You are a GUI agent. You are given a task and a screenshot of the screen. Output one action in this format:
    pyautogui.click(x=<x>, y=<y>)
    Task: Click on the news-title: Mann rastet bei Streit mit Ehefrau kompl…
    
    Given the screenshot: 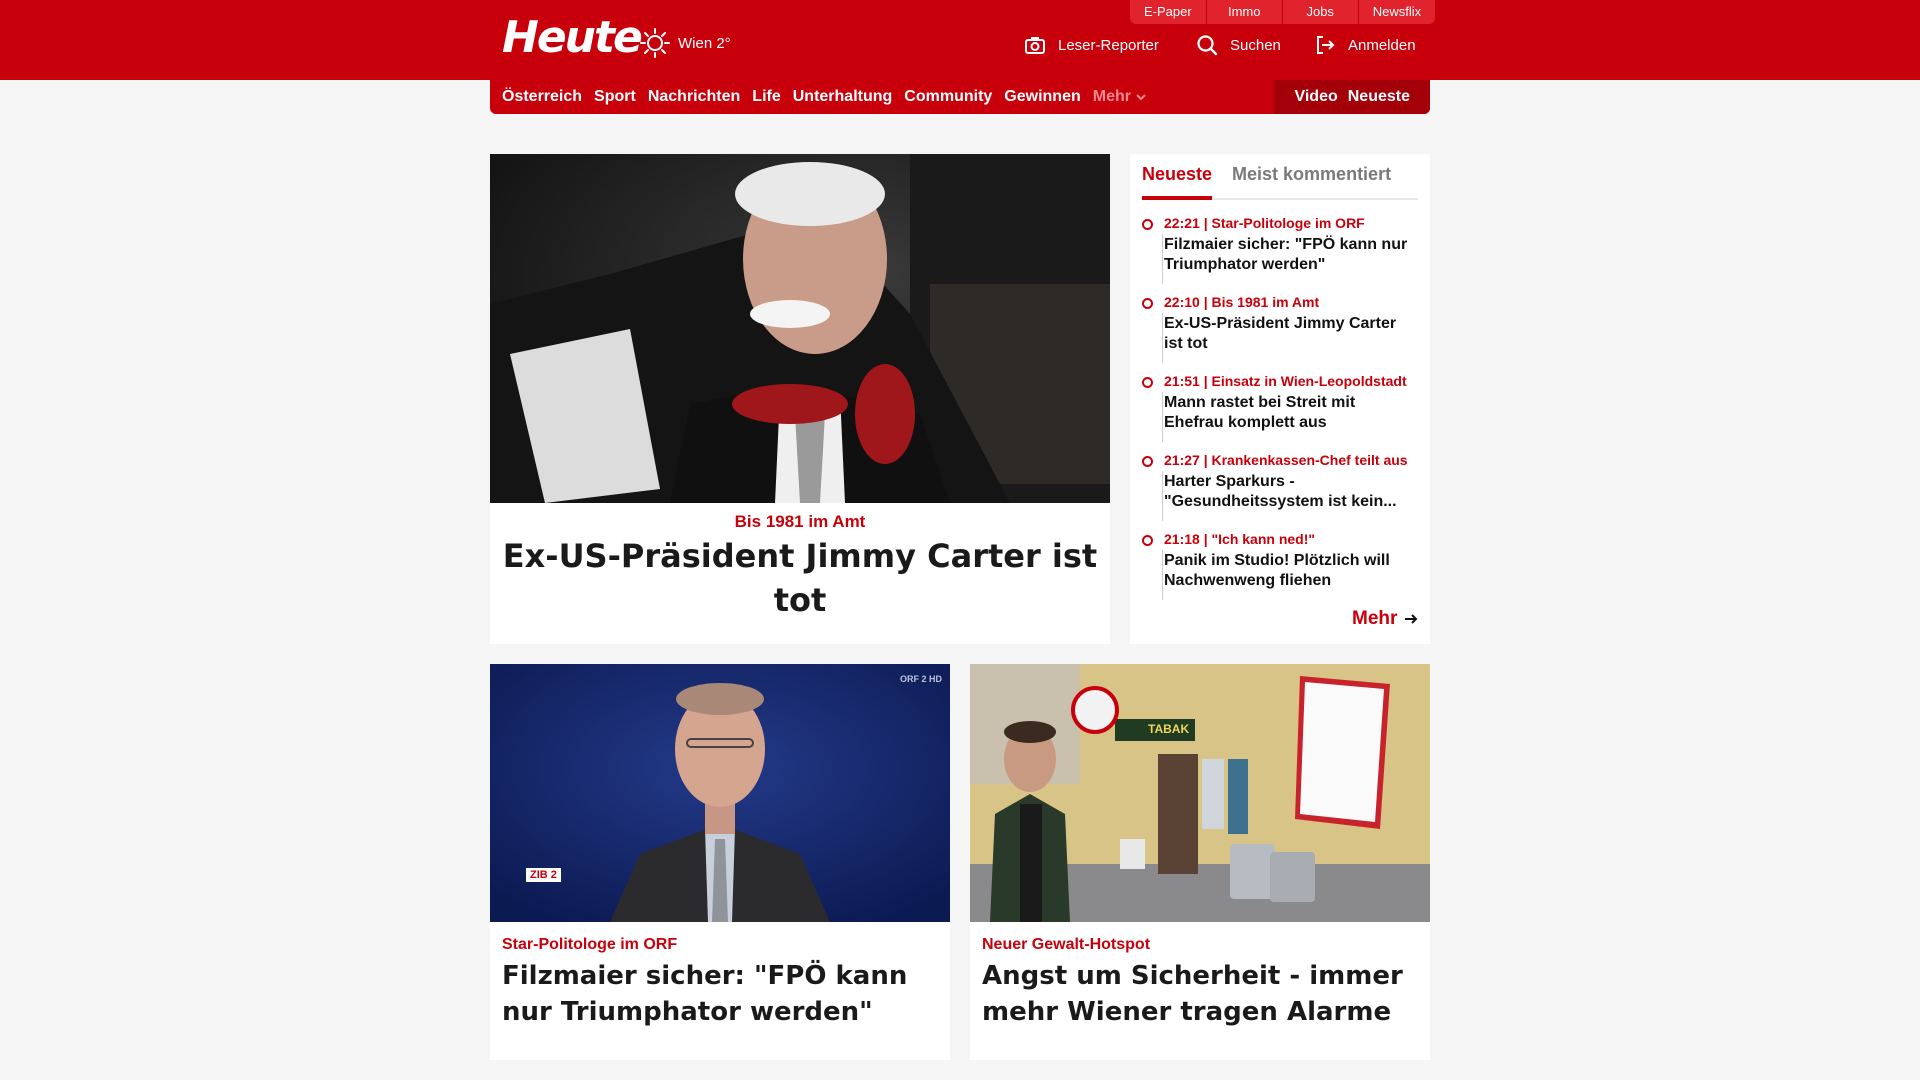 What is the action you would take?
    pyautogui.click(x=1260, y=412)
    